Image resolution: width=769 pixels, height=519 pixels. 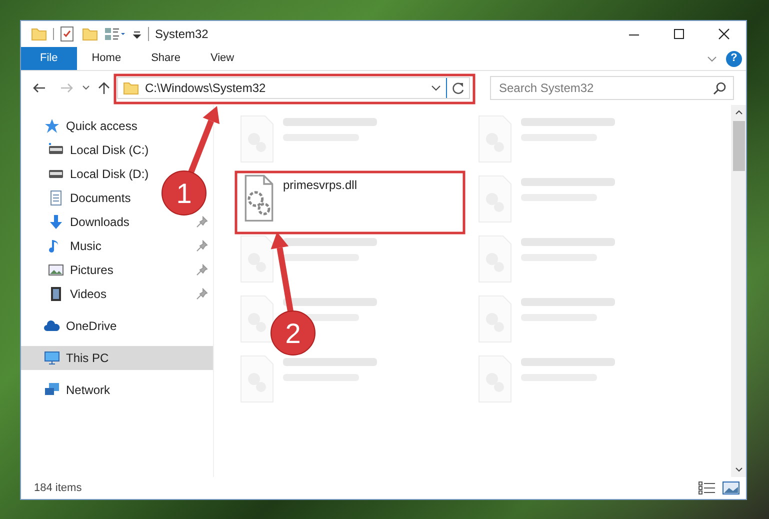 I want to click on up-icon, so click(x=104, y=88).